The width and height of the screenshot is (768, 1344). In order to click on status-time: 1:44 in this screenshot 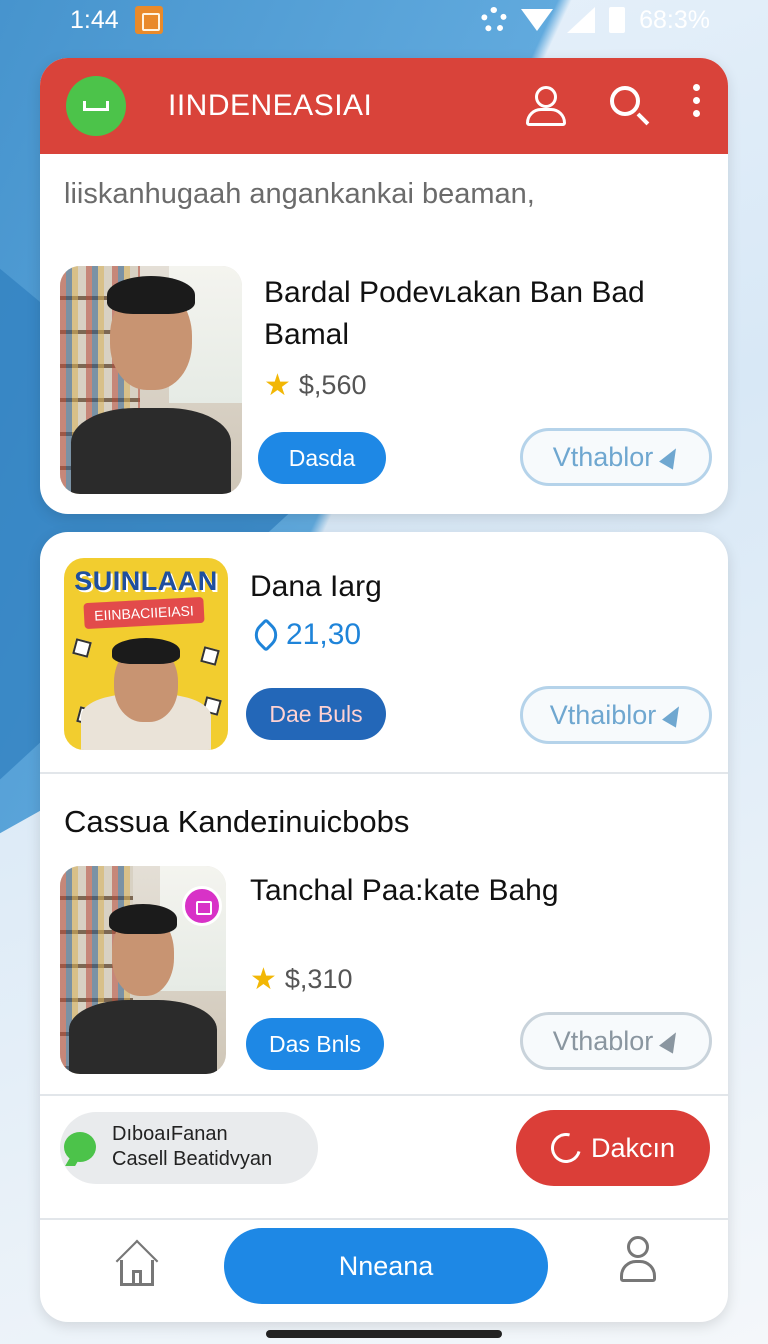, I will do `click(94, 19)`.